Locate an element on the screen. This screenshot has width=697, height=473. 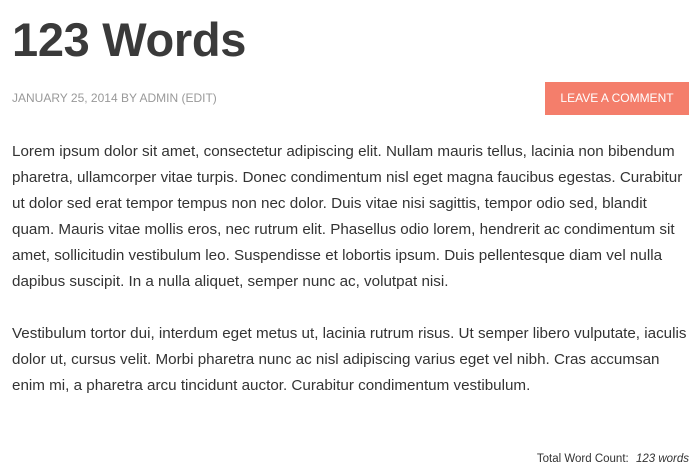
word-count: Total Word Count: 123 words is located at coordinates (613, 459).